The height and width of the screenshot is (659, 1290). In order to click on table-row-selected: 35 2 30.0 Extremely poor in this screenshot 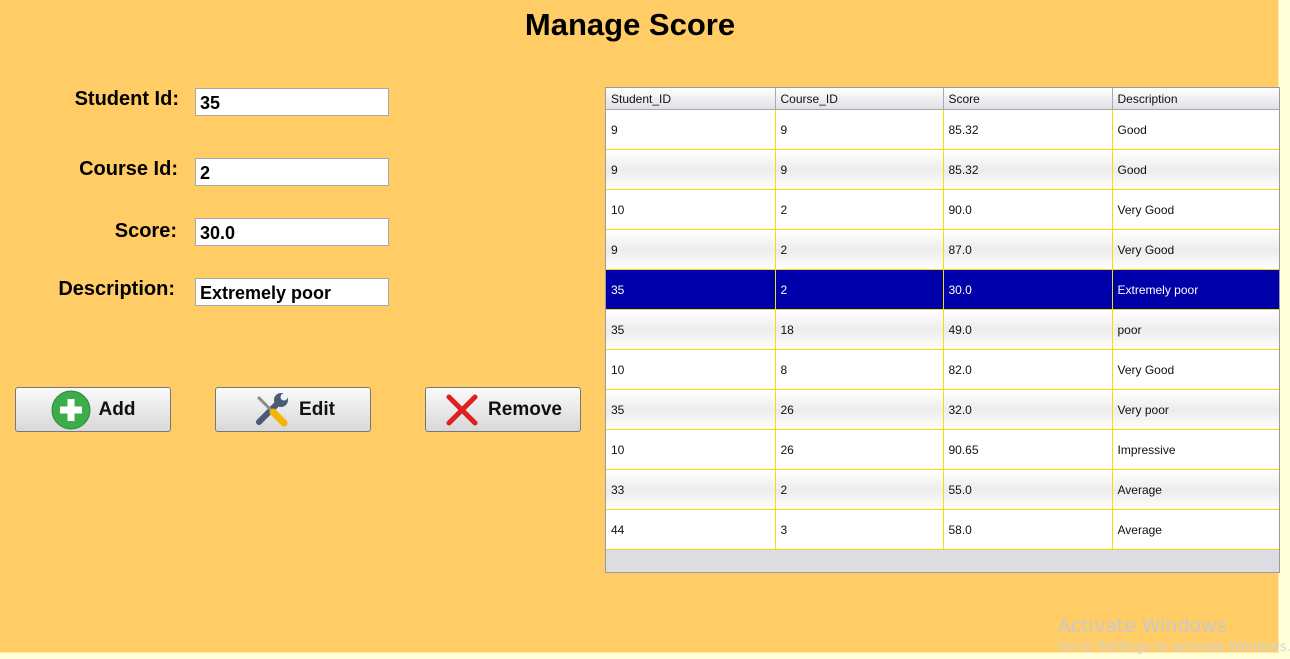, I will do `click(942, 289)`.